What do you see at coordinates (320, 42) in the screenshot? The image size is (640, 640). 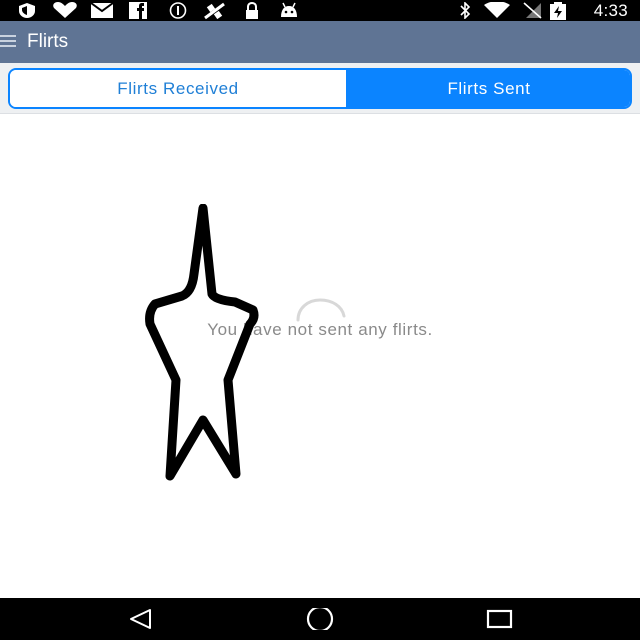 I see `app-bar: Flirts` at bounding box center [320, 42].